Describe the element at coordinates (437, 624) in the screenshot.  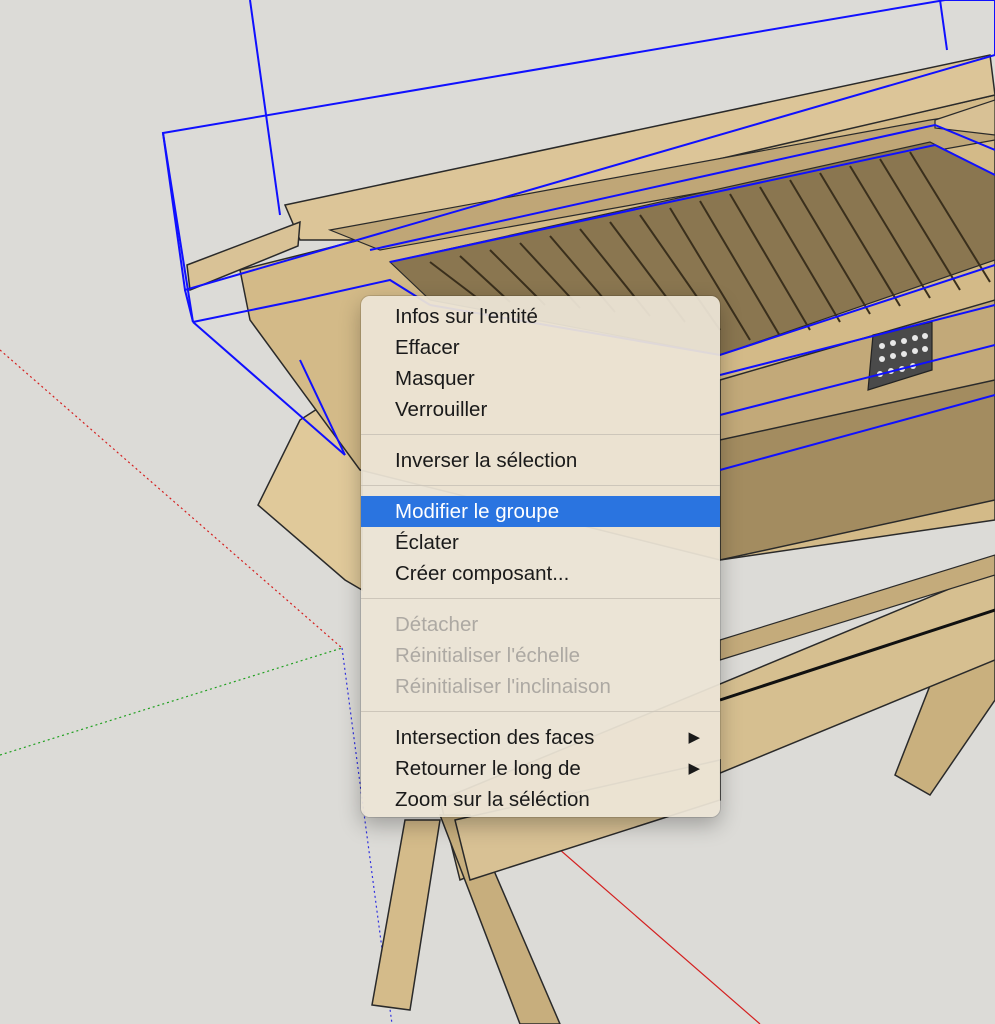
I see `menu-item-label: Détacher` at that location.